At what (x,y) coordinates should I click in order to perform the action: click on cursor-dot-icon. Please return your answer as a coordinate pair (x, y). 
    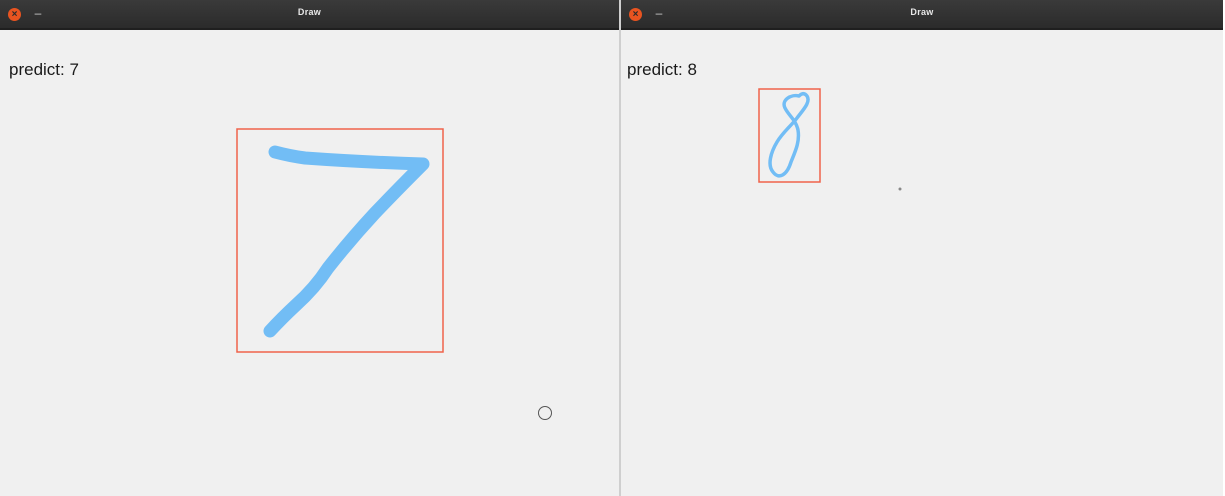
    Looking at the image, I should click on (900, 189).